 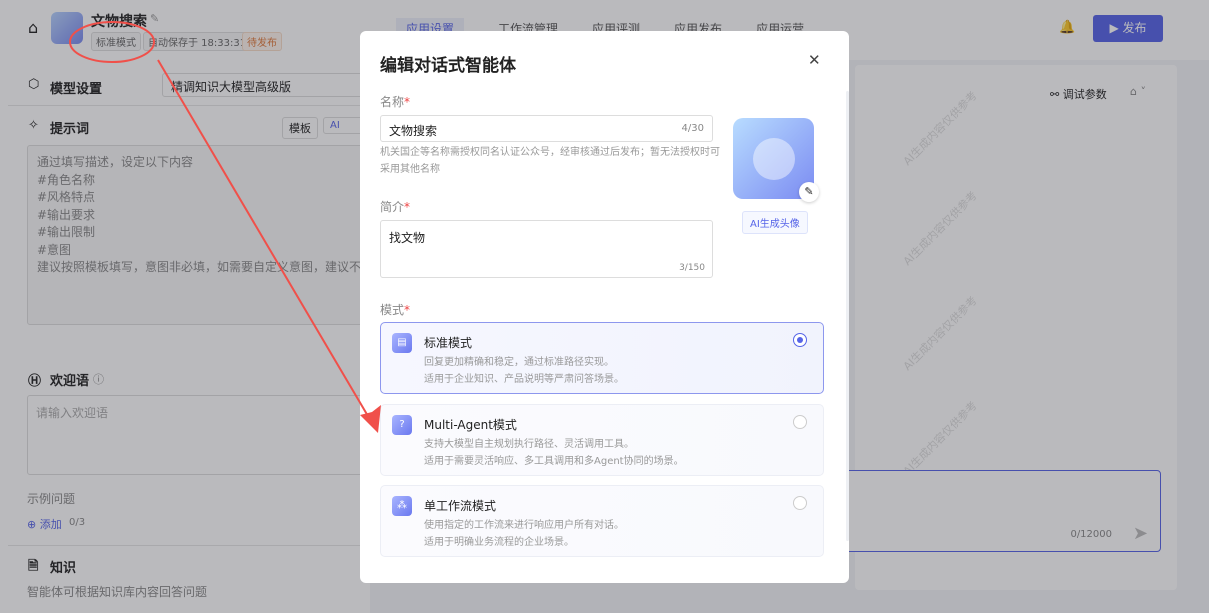 What do you see at coordinates (392, 102) in the screenshot?
I see `name-label-text: 名称` at bounding box center [392, 102].